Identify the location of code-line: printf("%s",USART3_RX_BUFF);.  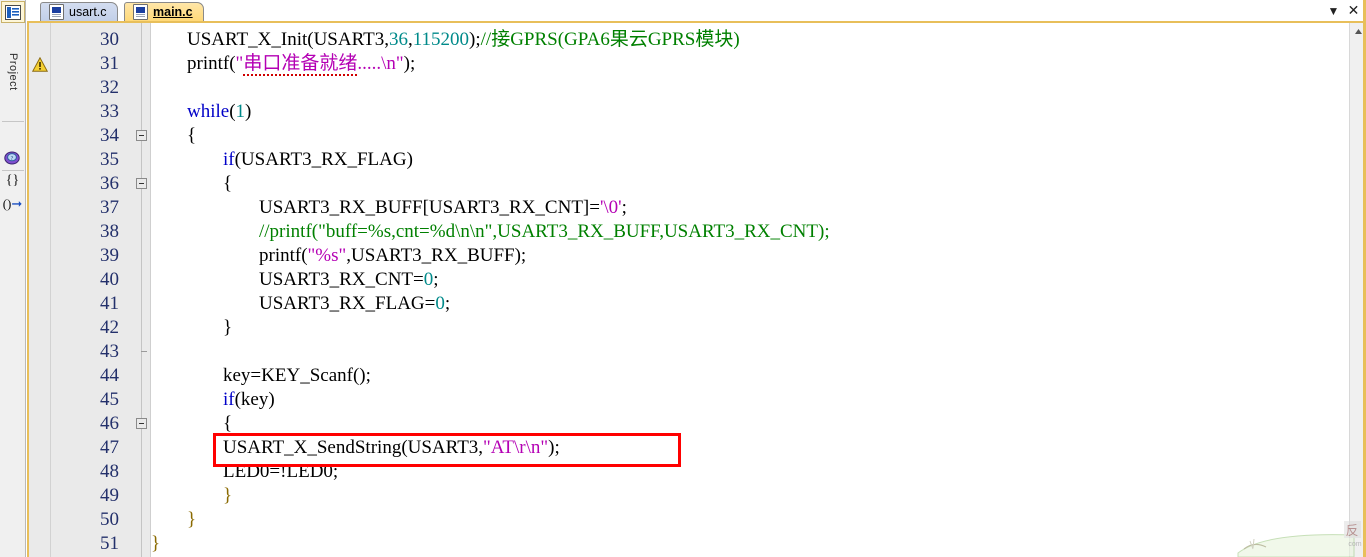
(392, 256).